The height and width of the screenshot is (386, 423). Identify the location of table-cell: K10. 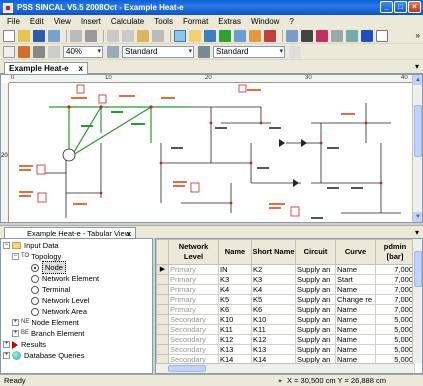
(235, 319).